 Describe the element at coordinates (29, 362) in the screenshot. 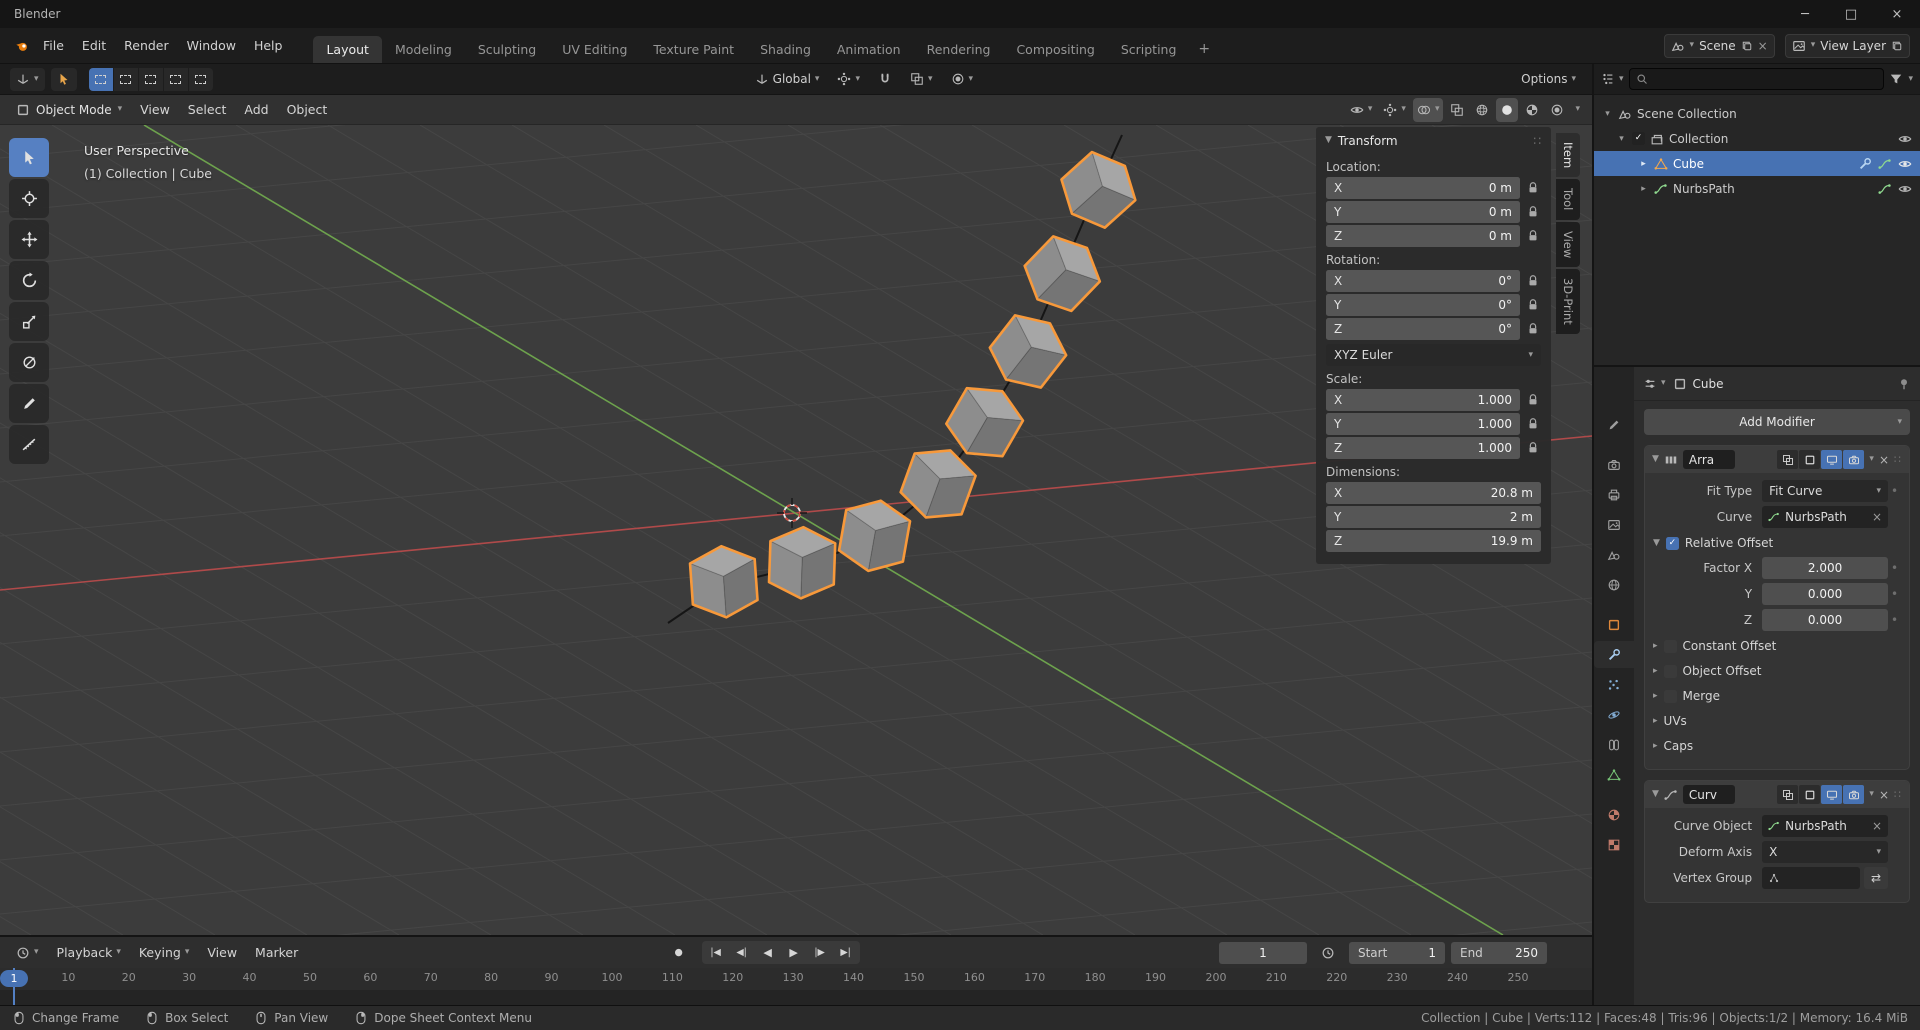

I see `tool-transform` at that location.